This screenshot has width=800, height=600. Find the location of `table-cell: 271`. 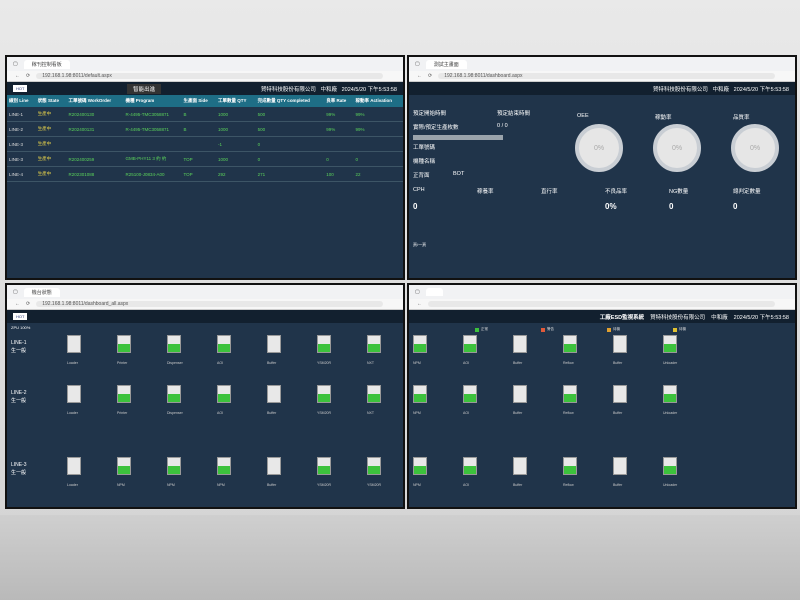

table-cell: 271 is located at coordinates (290, 174).